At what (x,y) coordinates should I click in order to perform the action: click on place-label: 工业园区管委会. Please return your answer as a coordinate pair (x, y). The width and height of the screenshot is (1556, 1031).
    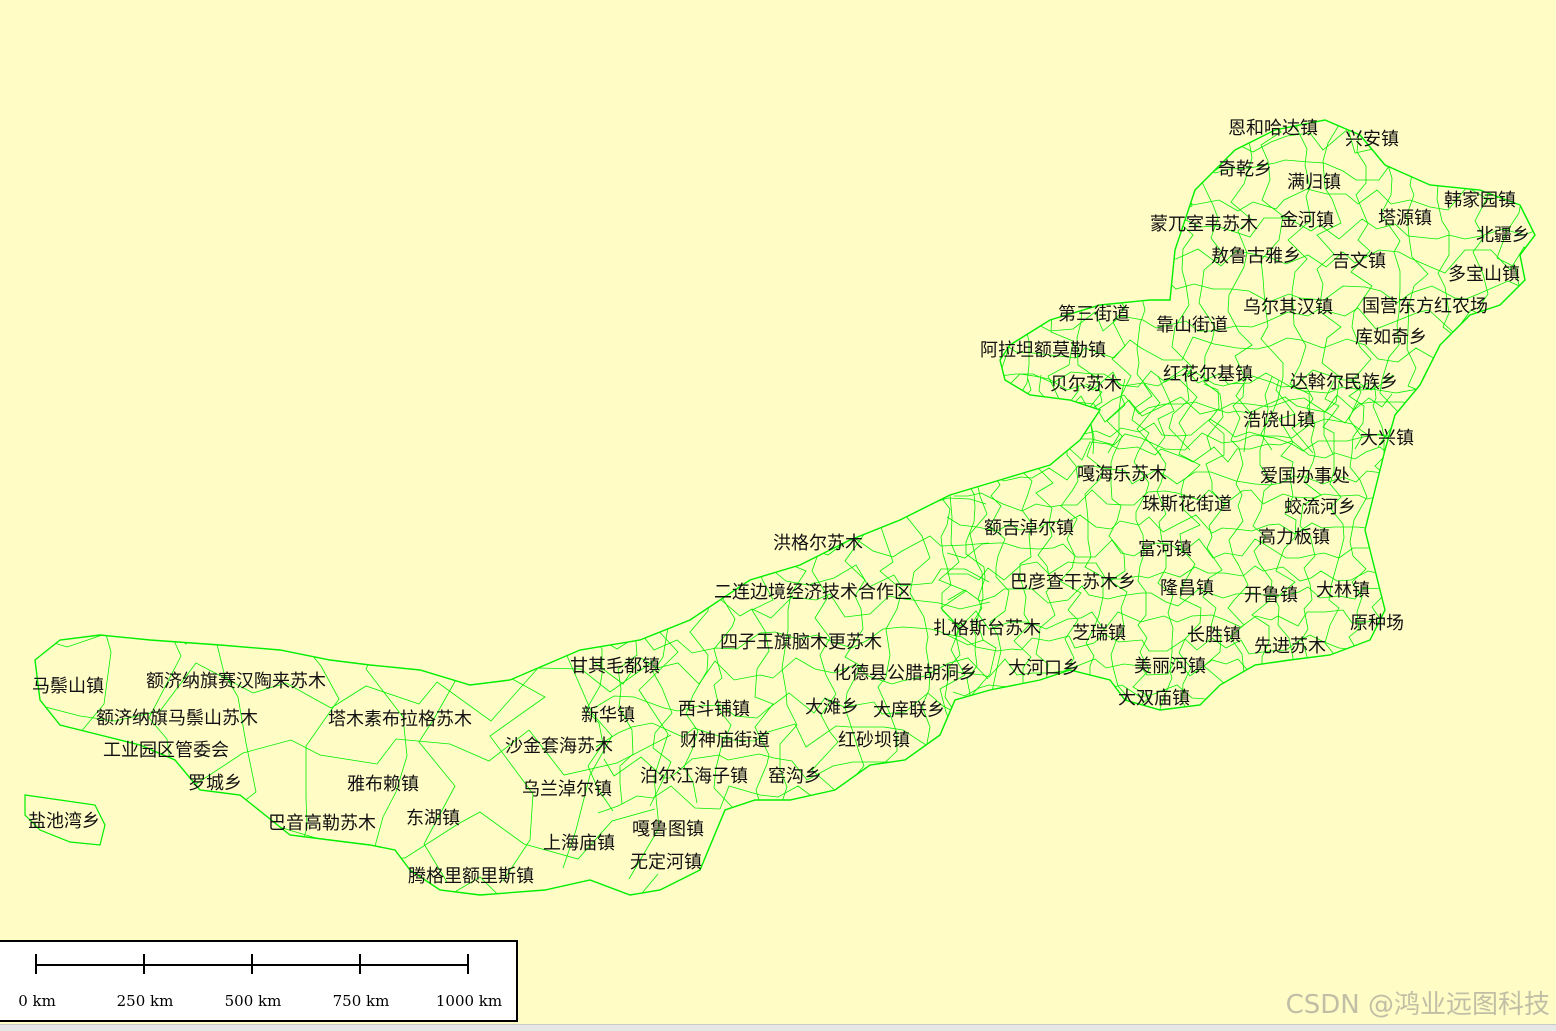
    Looking at the image, I should click on (166, 750).